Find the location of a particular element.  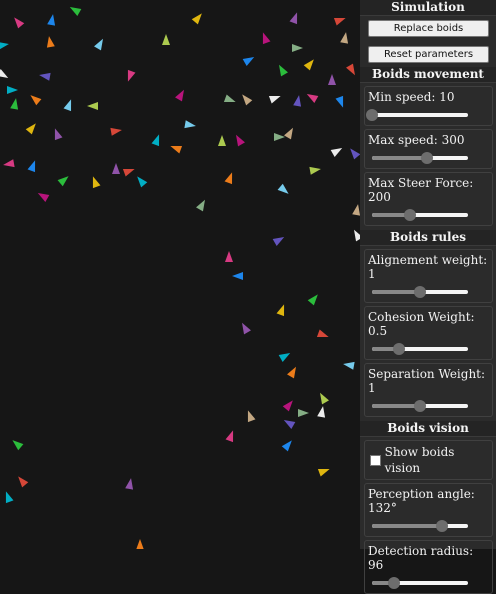

alignment-weight-slider is located at coordinates (420, 292).